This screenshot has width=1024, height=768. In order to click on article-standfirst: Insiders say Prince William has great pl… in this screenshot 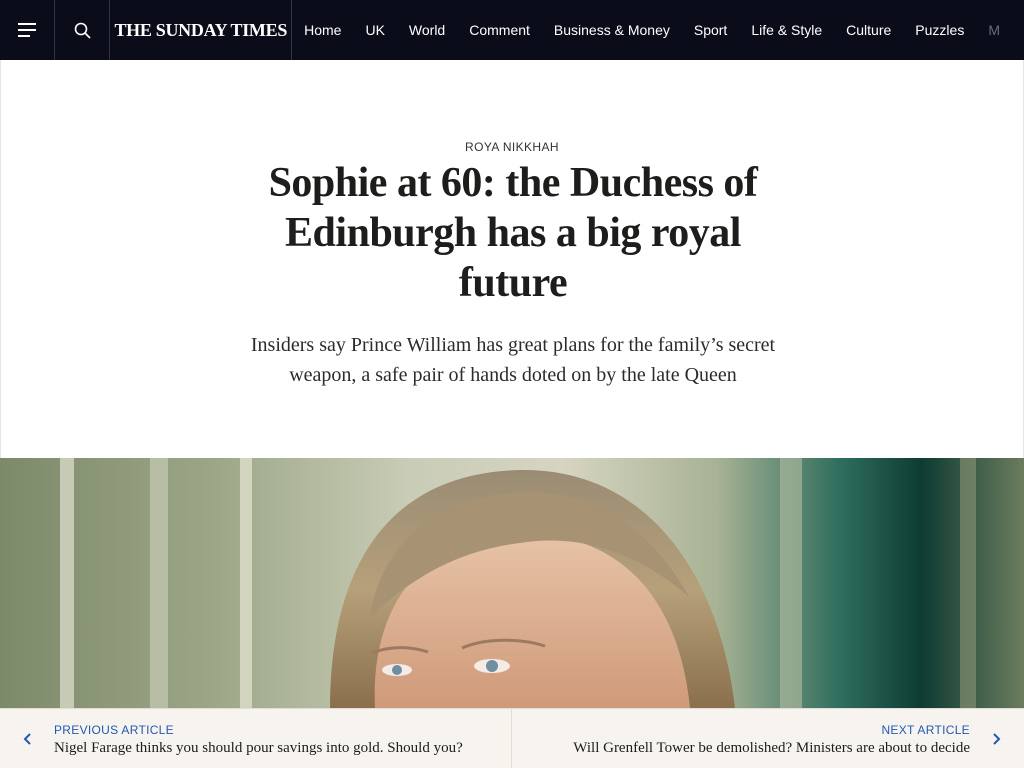, I will do `click(513, 360)`.